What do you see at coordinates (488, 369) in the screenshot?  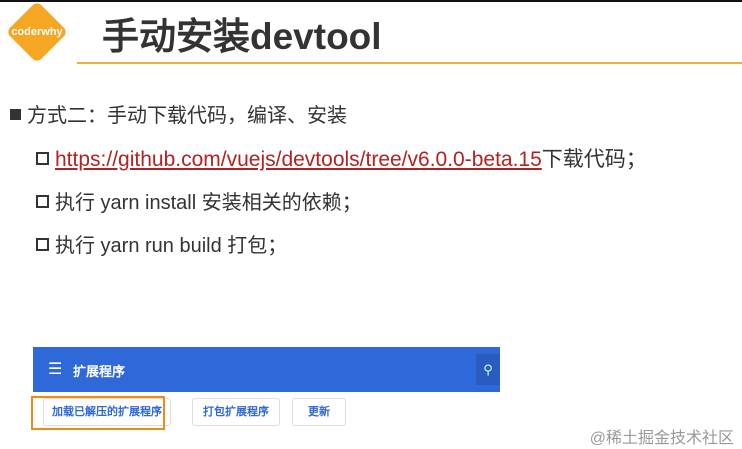 I see `search-icon: ⚲` at bounding box center [488, 369].